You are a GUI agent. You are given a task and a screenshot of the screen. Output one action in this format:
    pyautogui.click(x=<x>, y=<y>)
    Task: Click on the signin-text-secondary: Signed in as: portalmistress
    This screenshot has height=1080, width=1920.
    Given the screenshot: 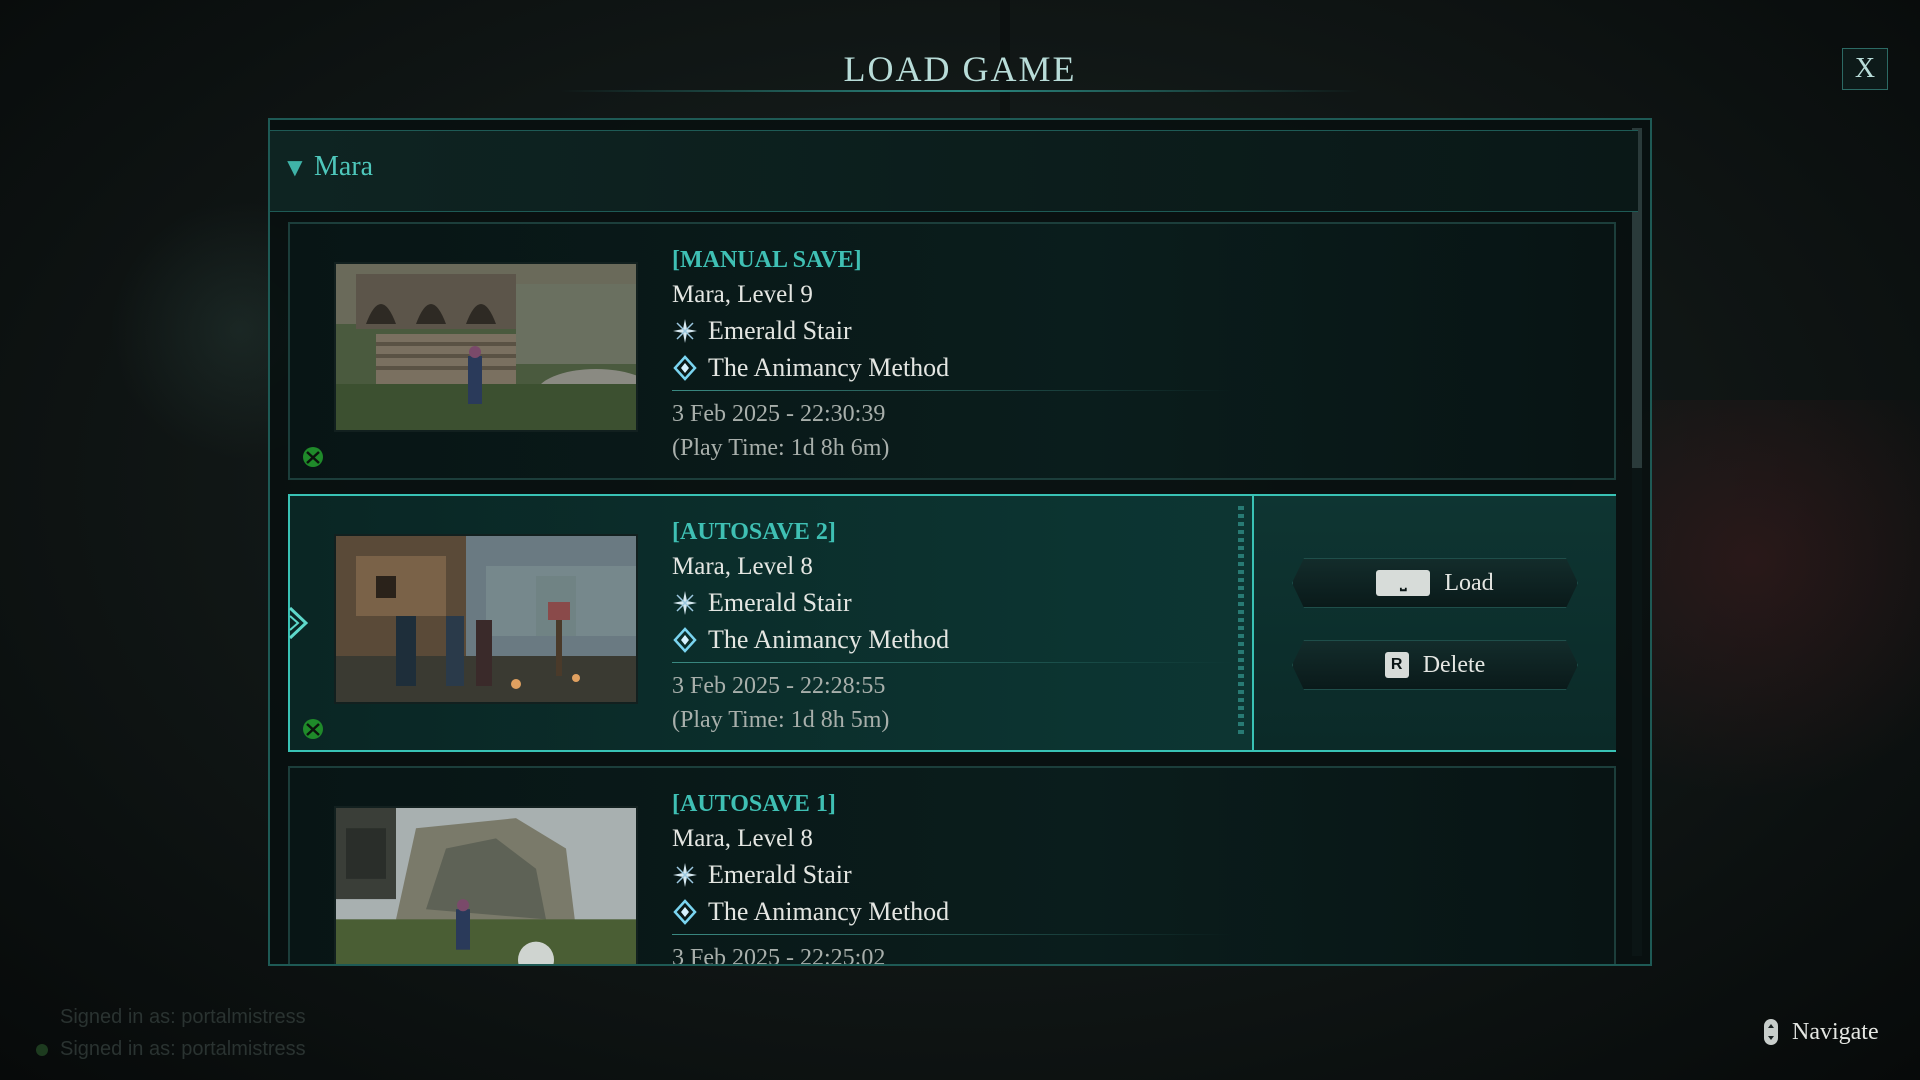 What is the action you would take?
    pyautogui.click(x=183, y=1049)
    